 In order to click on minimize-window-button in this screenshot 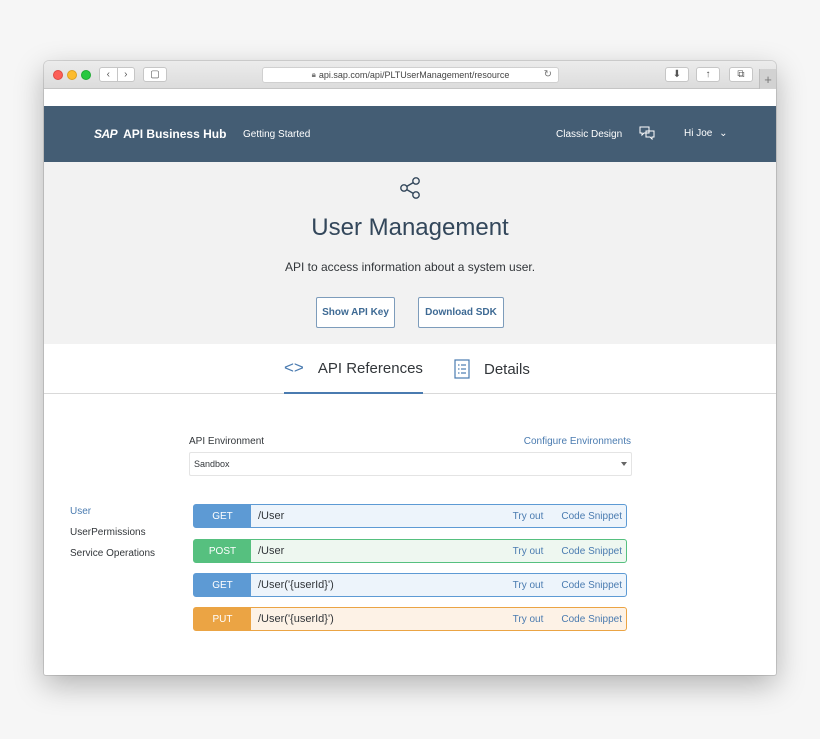, I will do `click(72, 75)`.